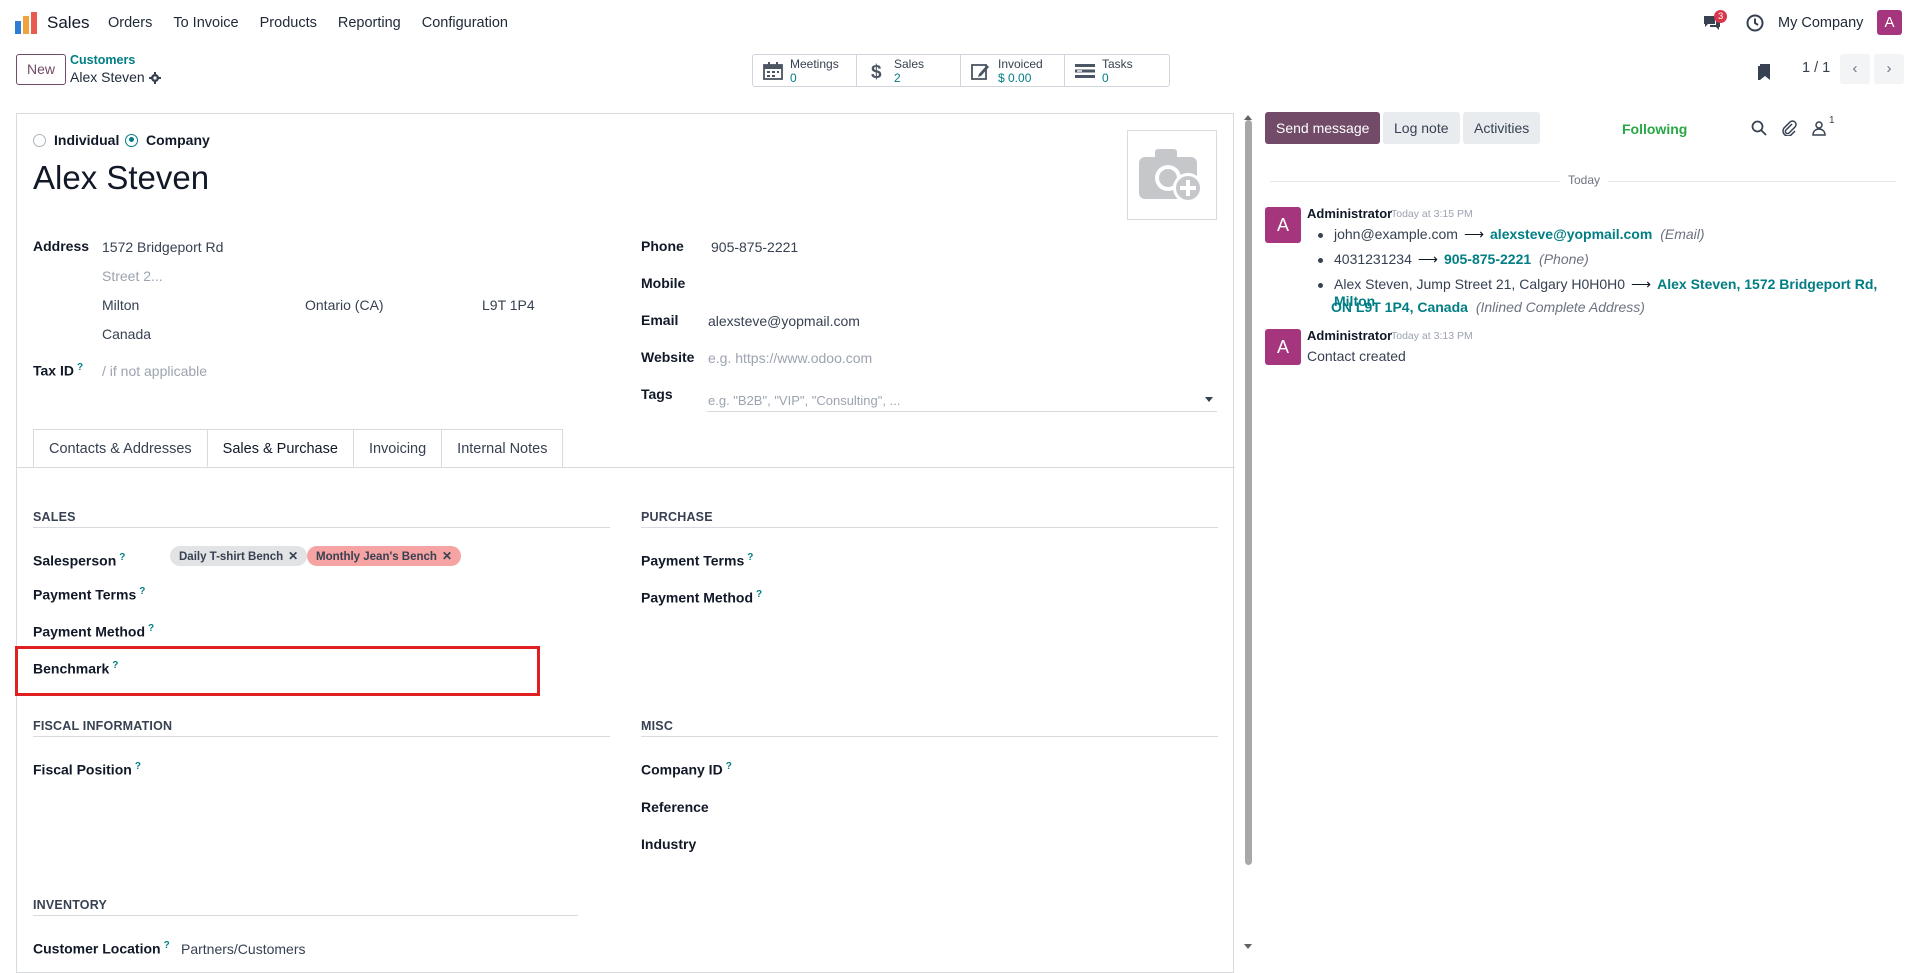 The height and width of the screenshot is (973, 1920). What do you see at coordinates (61, 246) in the screenshot?
I see `address-label: Address` at bounding box center [61, 246].